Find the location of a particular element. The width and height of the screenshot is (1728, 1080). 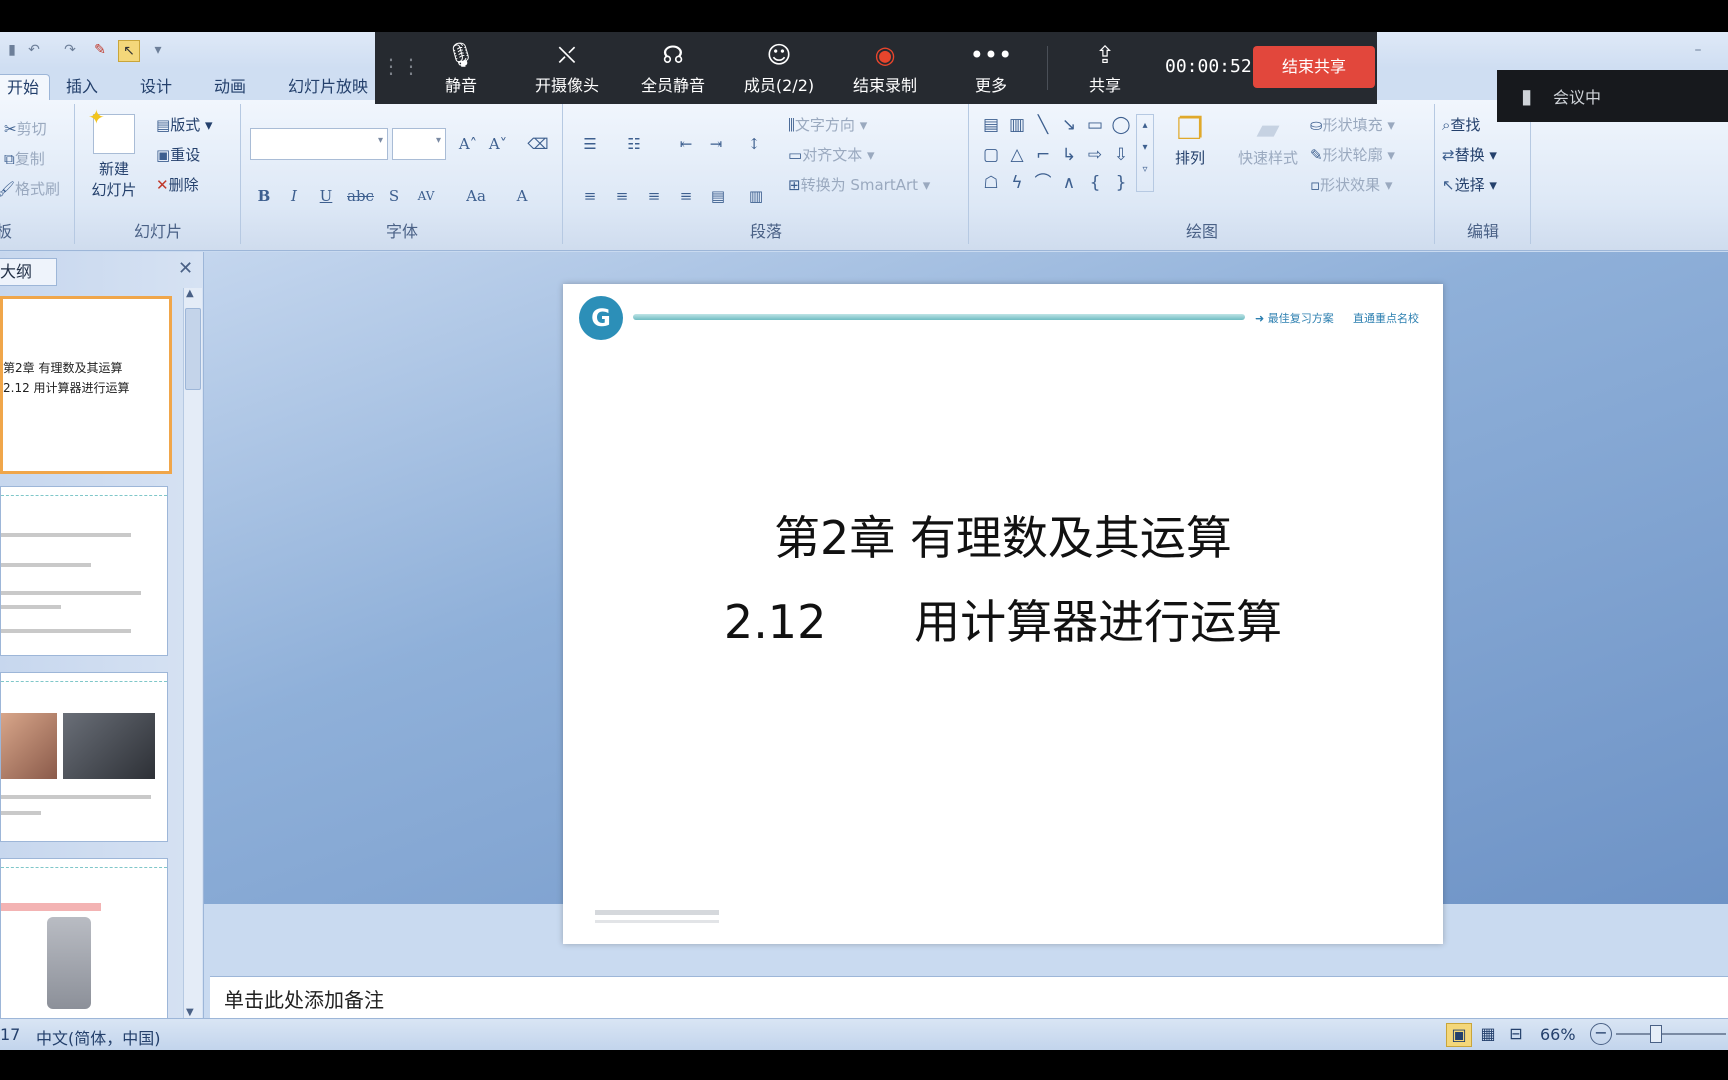

elbow-connector-shape-icon: ⌐ is located at coordinates (1043, 155).